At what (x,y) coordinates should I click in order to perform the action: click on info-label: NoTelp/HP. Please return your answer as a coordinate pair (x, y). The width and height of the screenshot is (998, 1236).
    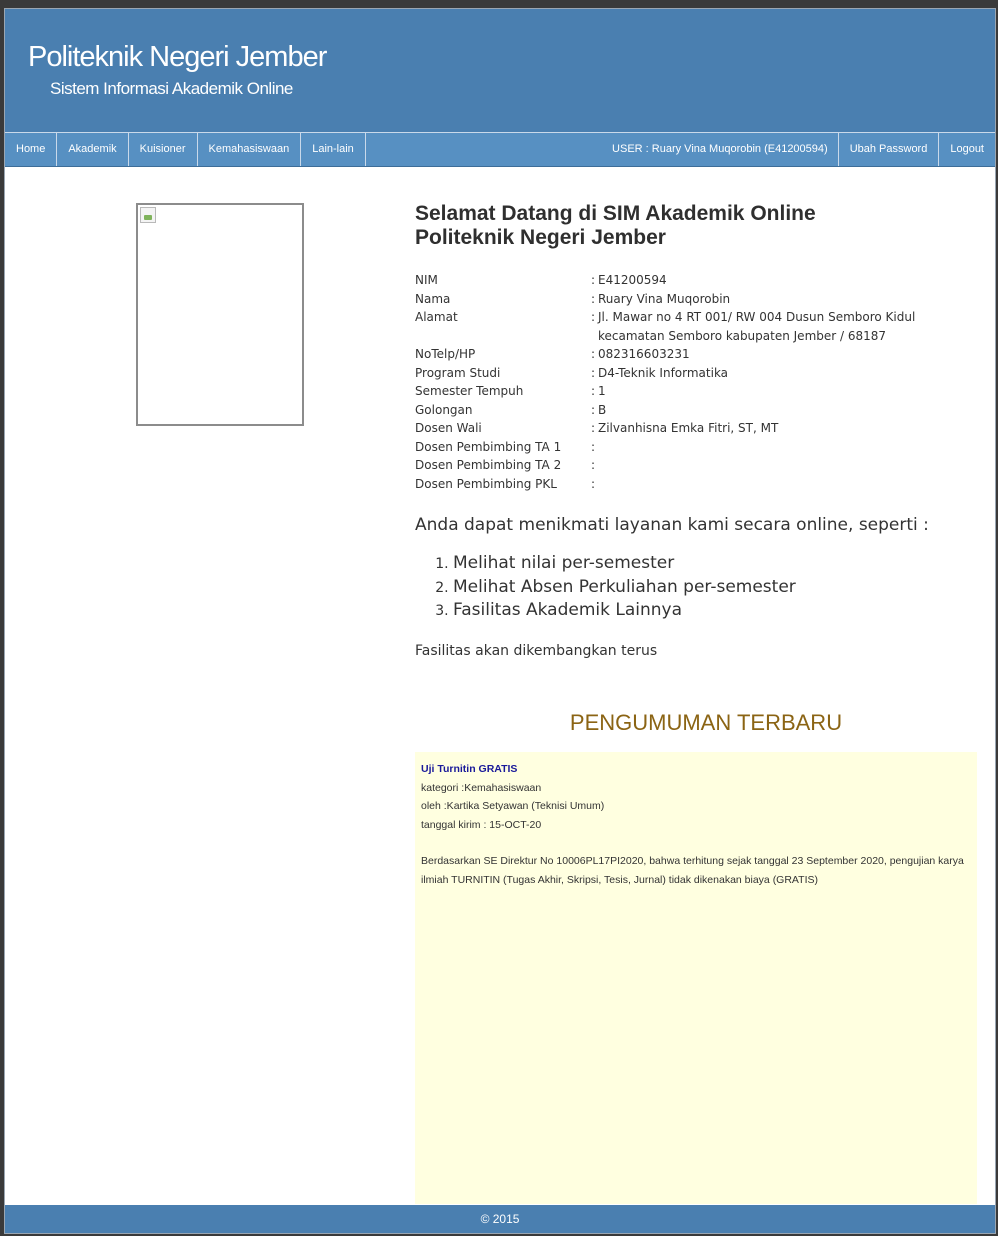
    Looking at the image, I should click on (445, 354).